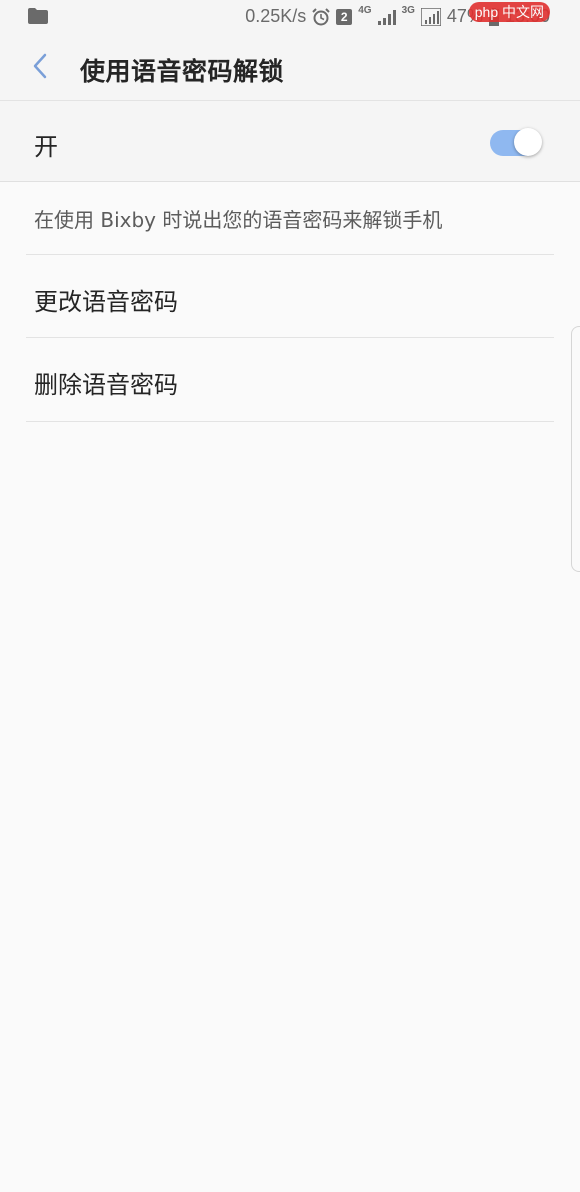  I want to click on back-button, so click(40, 68).